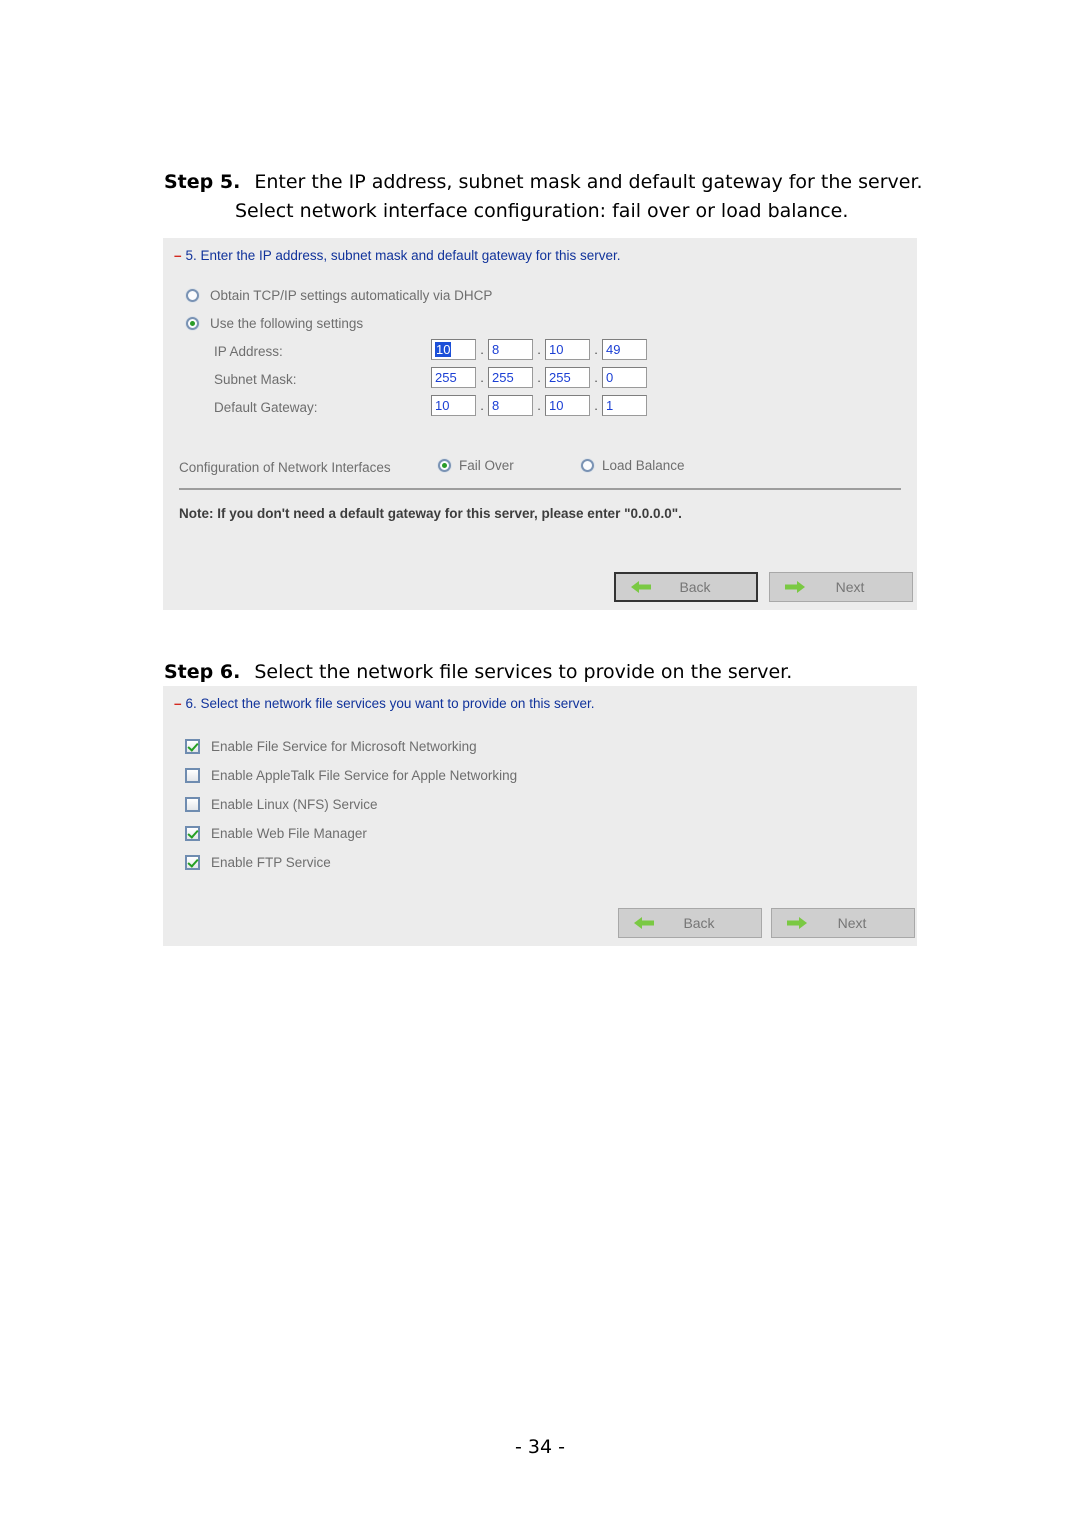  Describe the element at coordinates (643, 465) in the screenshot. I see `radio-load-balance-label: Load Balance` at that location.